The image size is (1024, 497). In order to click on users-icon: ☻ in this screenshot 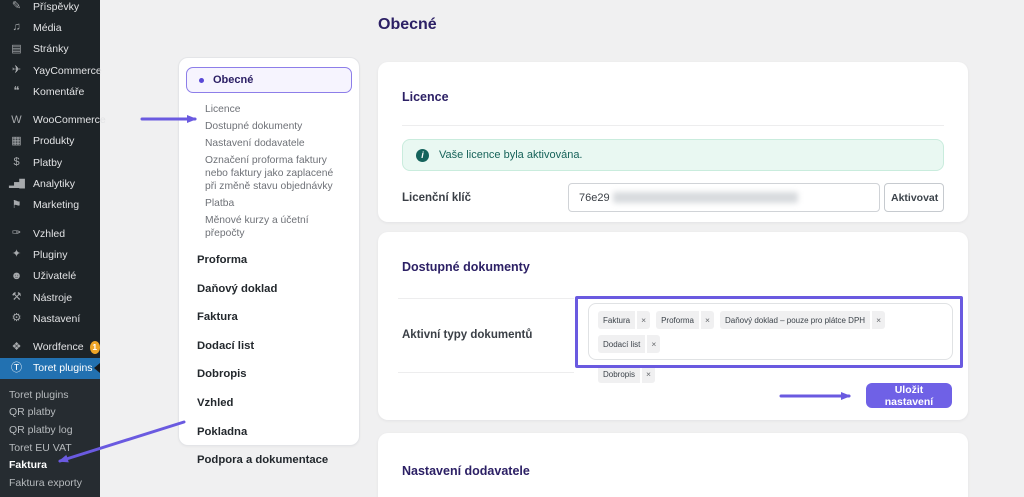, I will do `click(16, 275)`.